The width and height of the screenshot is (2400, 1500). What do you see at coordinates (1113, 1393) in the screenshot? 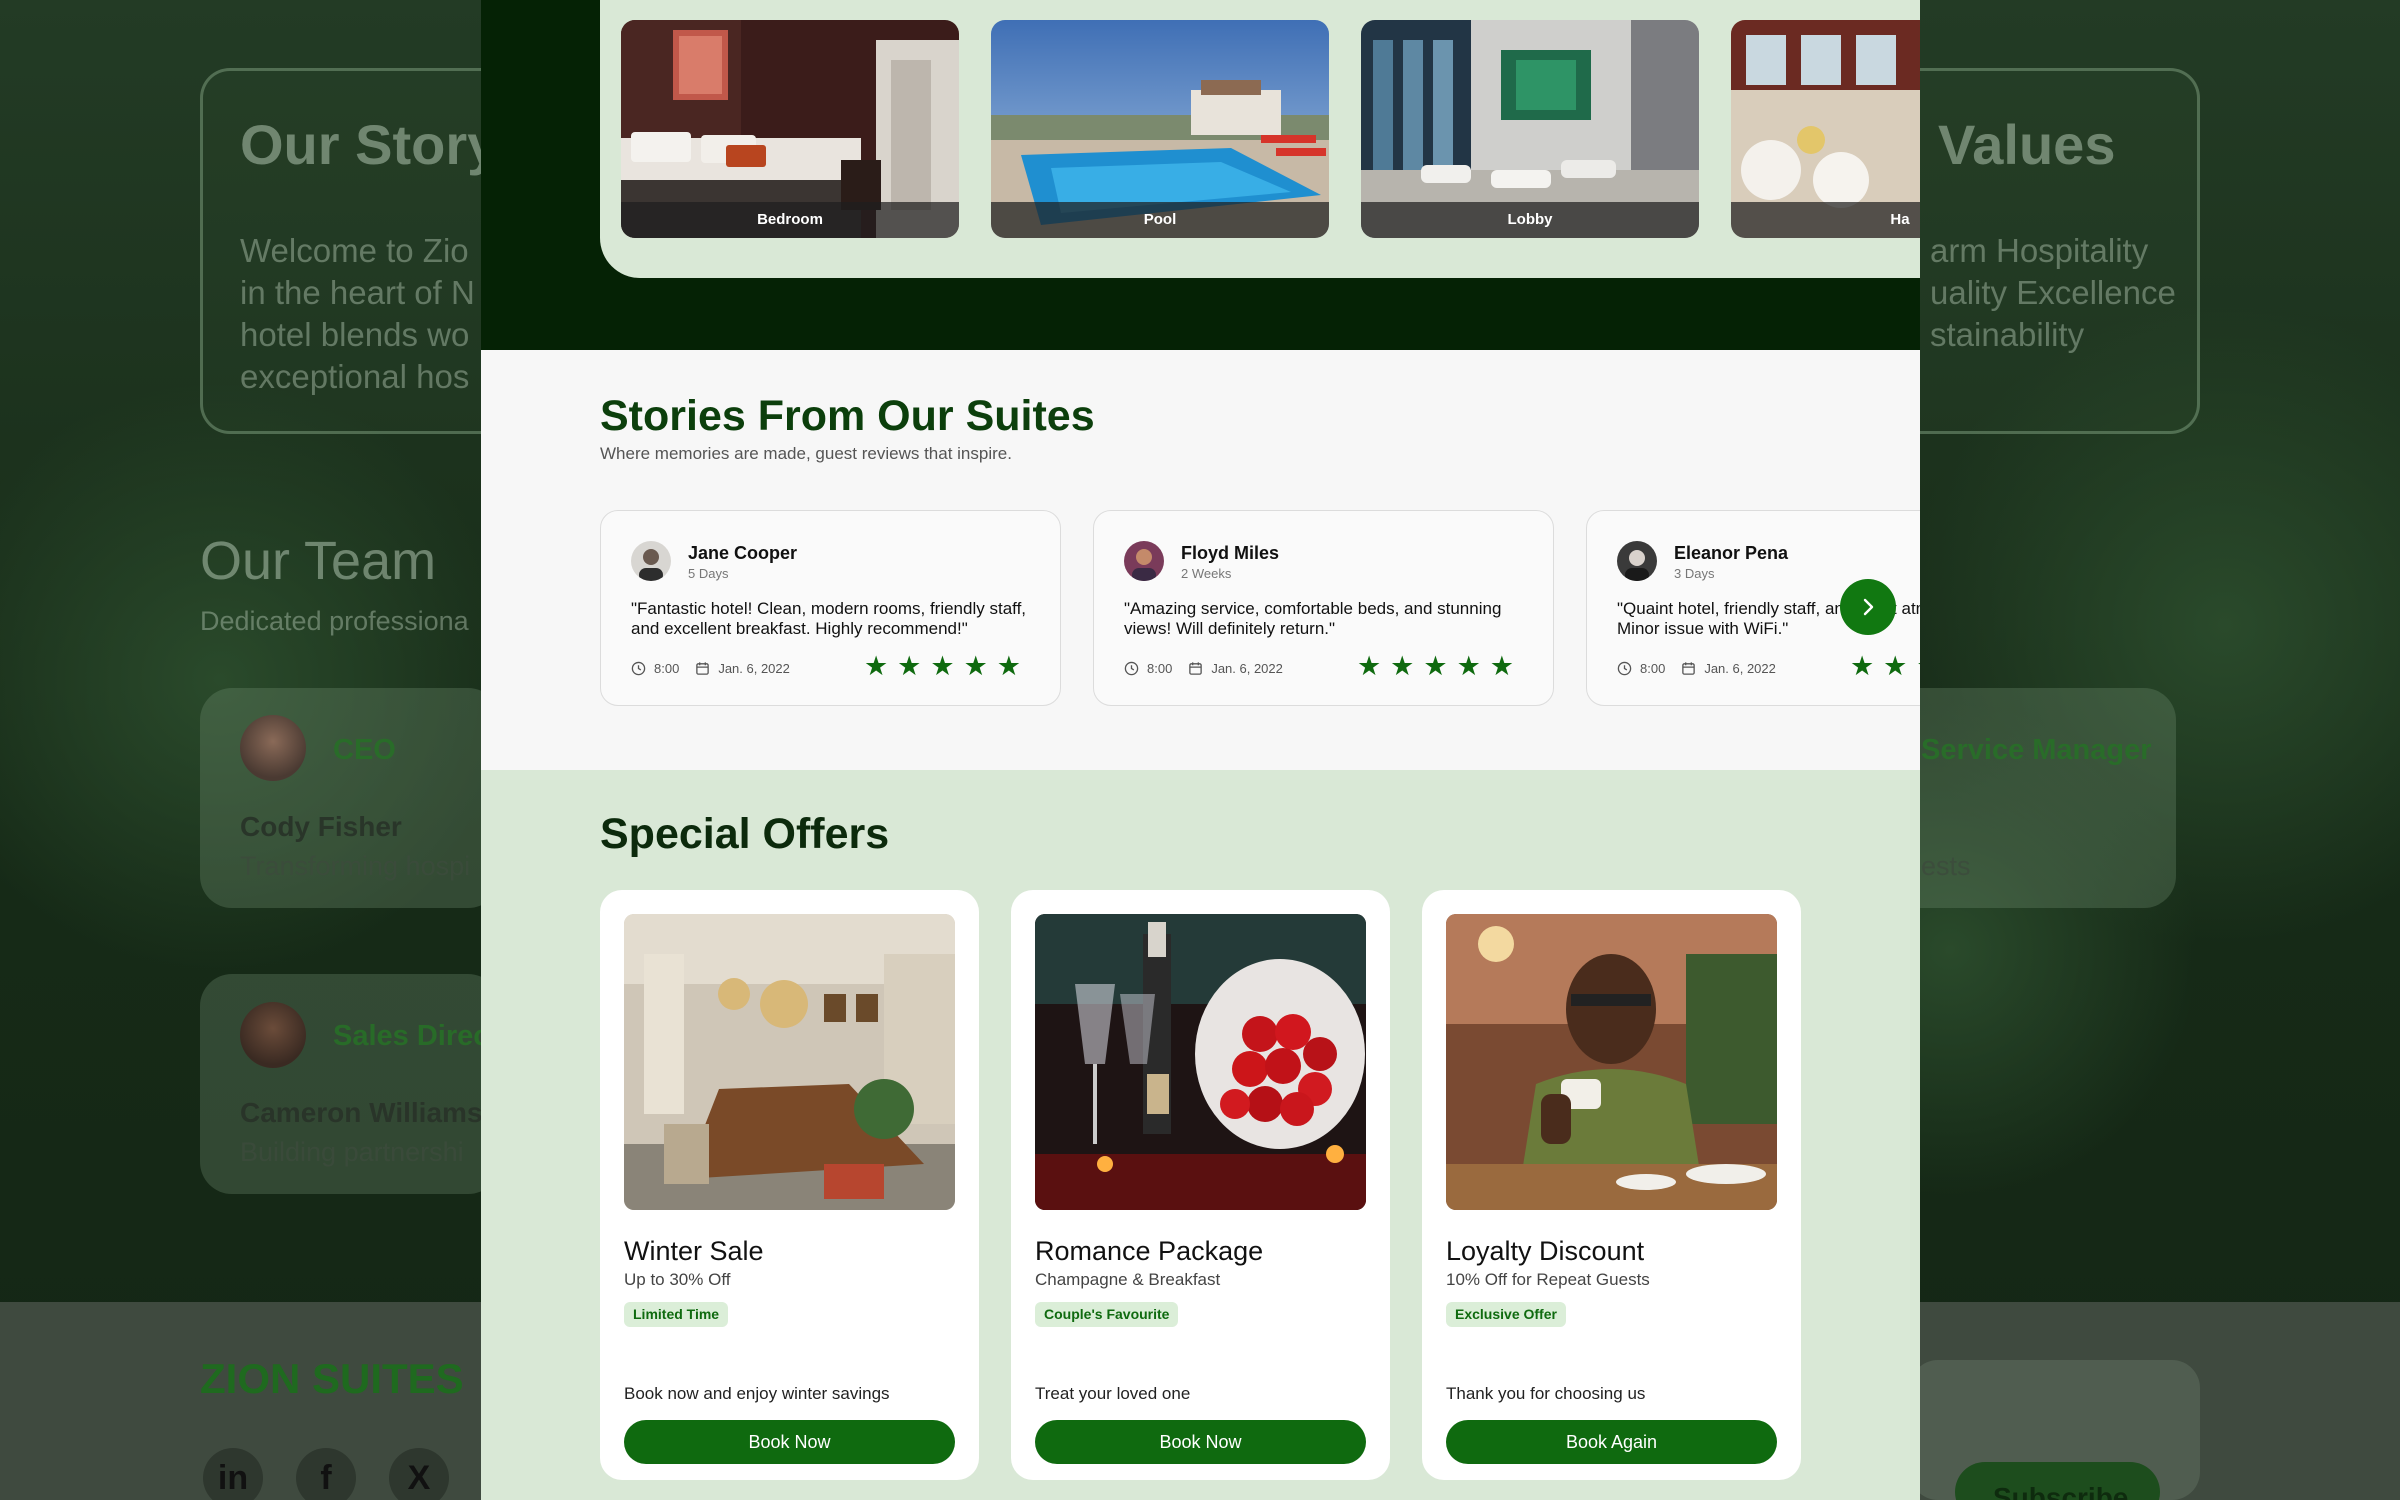
I see `offer-description: Treat your loved one` at bounding box center [1113, 1393].